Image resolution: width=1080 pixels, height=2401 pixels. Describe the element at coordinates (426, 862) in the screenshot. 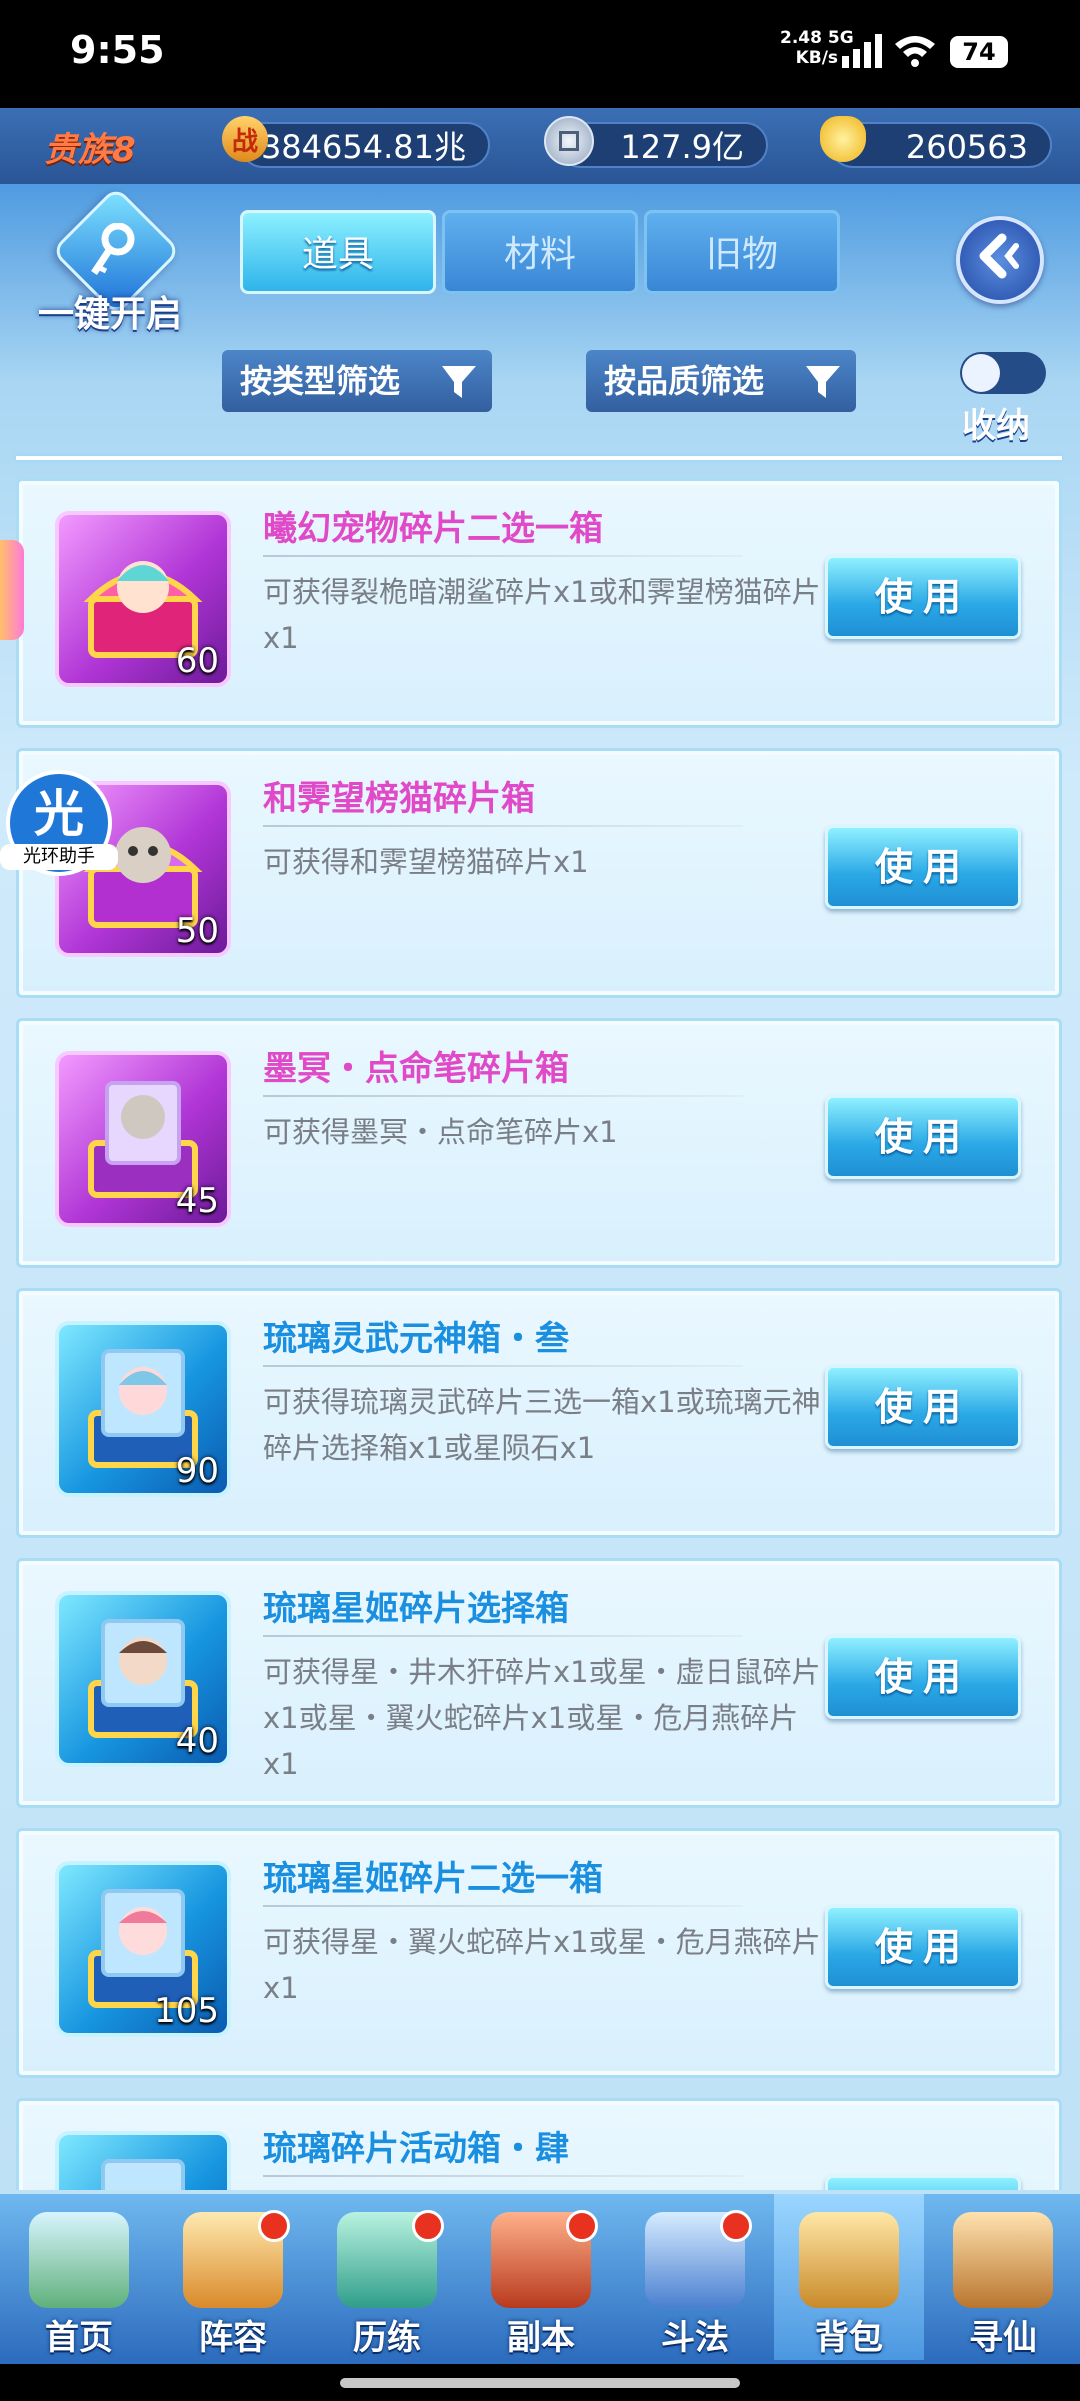

I see `item-description: 可获得和霁望榜猫碎片x1` at that location.